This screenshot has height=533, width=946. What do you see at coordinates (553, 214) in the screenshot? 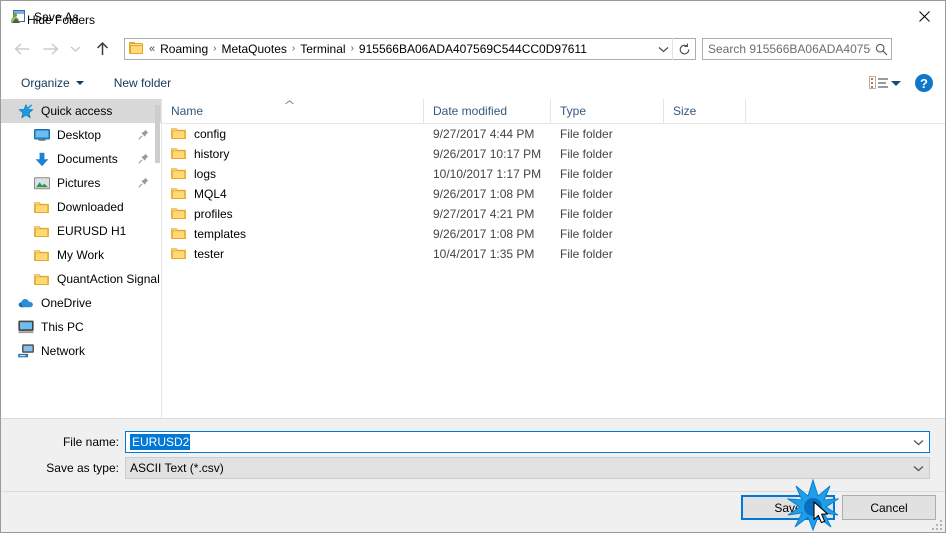
I see `table-row: profiles 9/27/2017 4:21 PM File folder` at bounding box center [553, 214].